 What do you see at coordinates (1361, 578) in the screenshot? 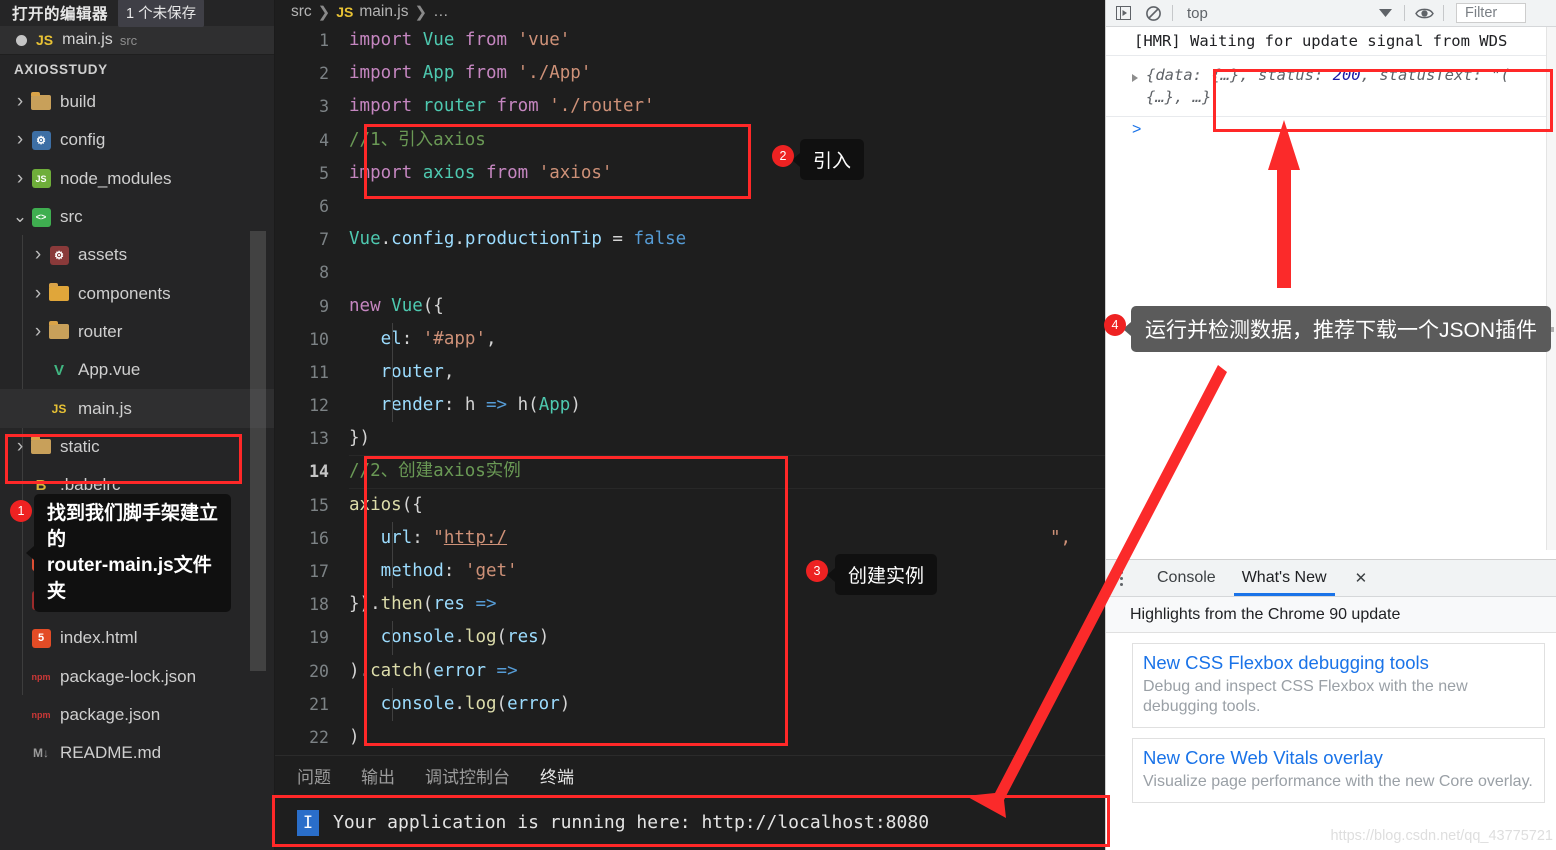
I see `close-icon: ✕` at bounding box center [1361, 578].